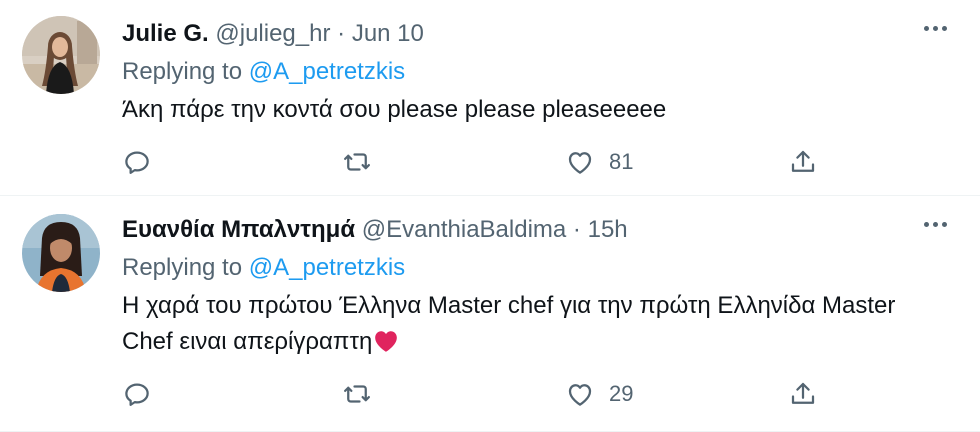 The height and width of the screenshot is (432, 980). I want to click on action-bar: 29, so click(551, 394).